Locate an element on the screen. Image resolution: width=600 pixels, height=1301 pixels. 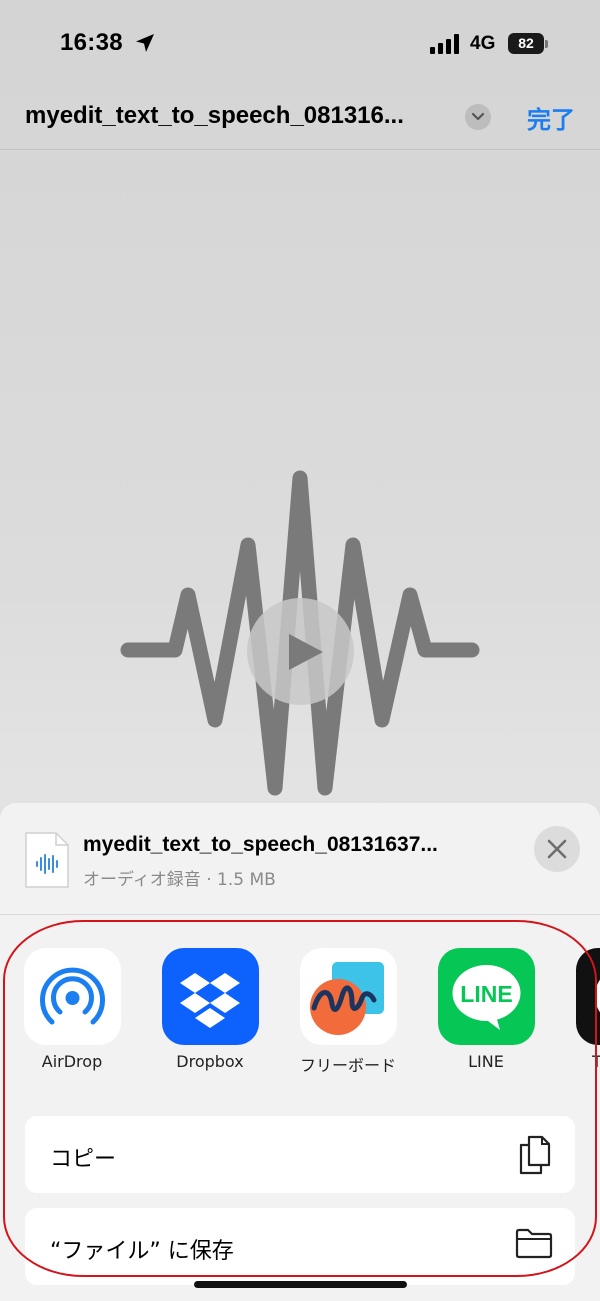
battery-icon: 82 is located at coordinates (526, 43).